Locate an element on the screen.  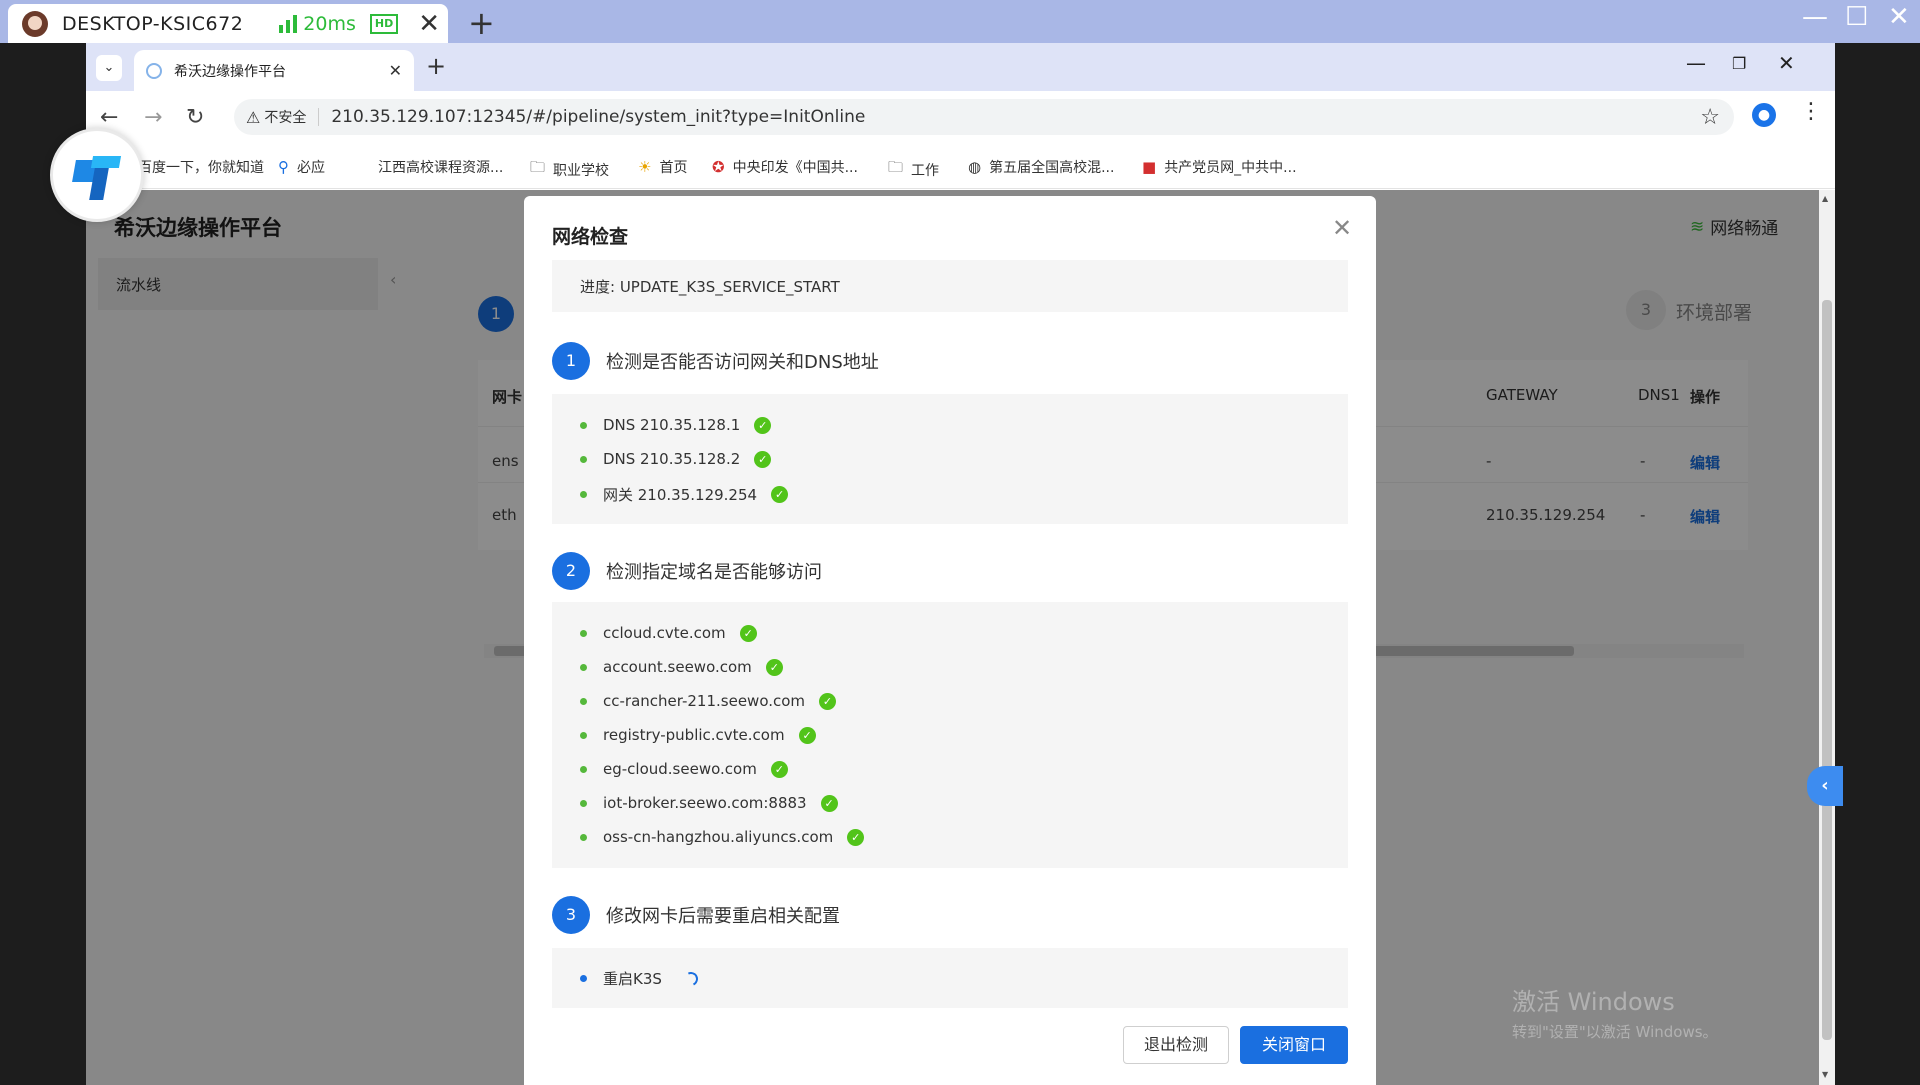
browser-menu-icon: ⋮ is located at coordinates (1811, 111).